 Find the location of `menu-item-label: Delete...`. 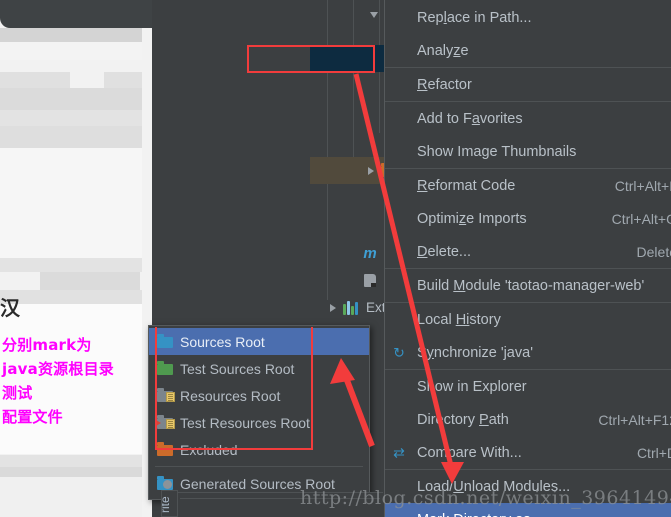

menu-item-label: Delete... is located at coordinates (444, 251).